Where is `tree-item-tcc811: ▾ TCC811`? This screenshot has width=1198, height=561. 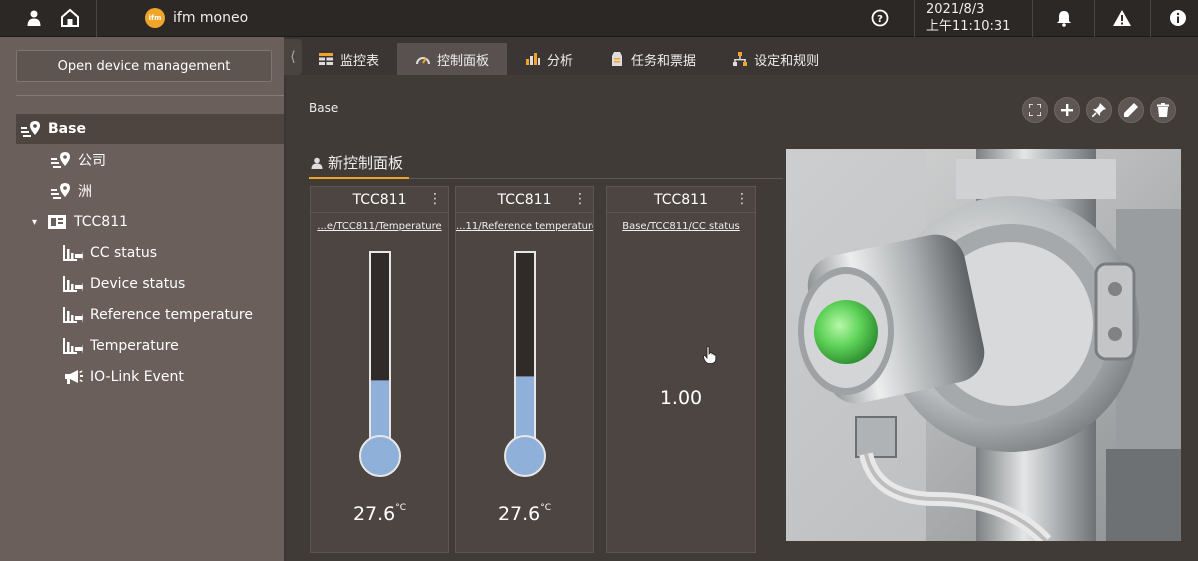
tree-item-tcc811: ▾ TCC811 is located at coordinates (80, 222).